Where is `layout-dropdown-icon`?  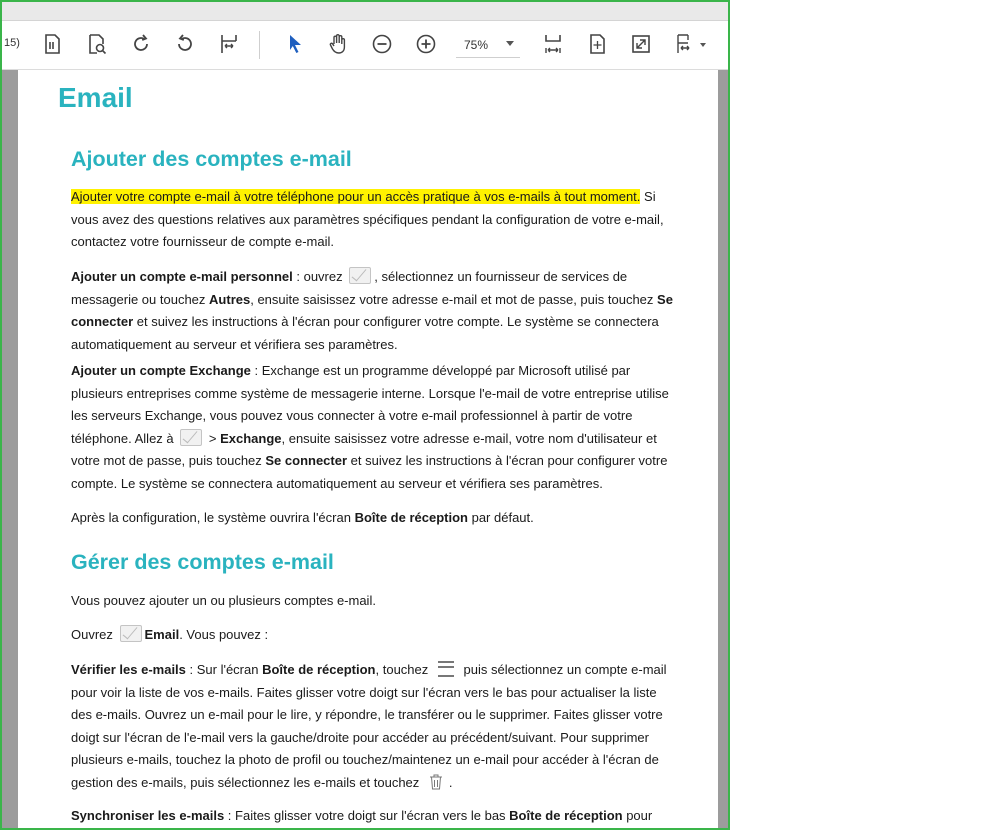
layout-dropdown-icon is located at coordinates (703, 45).